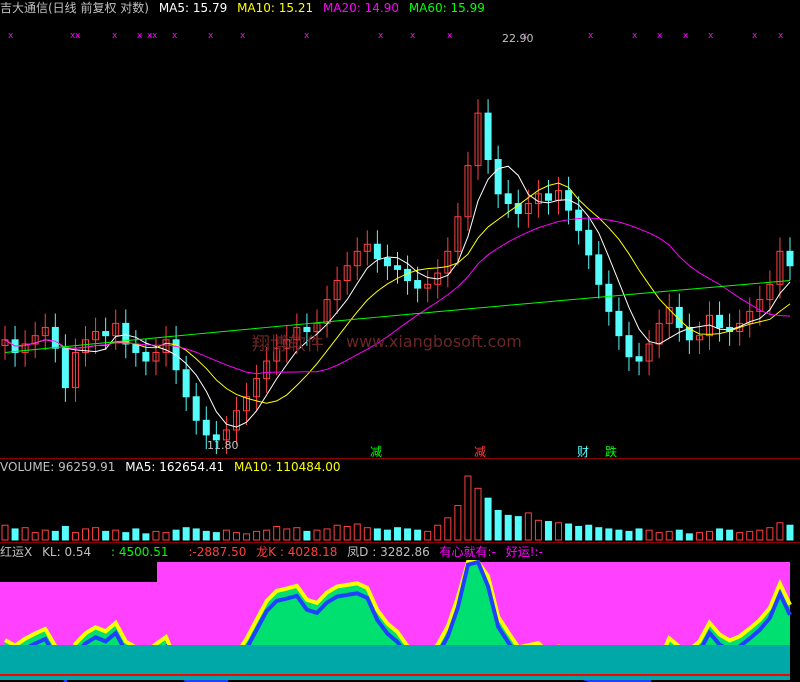 The image size is (800, 682). Describe the element at coordinates (287, 467) in the screenshot. I see `volume-ma10: MA10: 110484.00` at that location.